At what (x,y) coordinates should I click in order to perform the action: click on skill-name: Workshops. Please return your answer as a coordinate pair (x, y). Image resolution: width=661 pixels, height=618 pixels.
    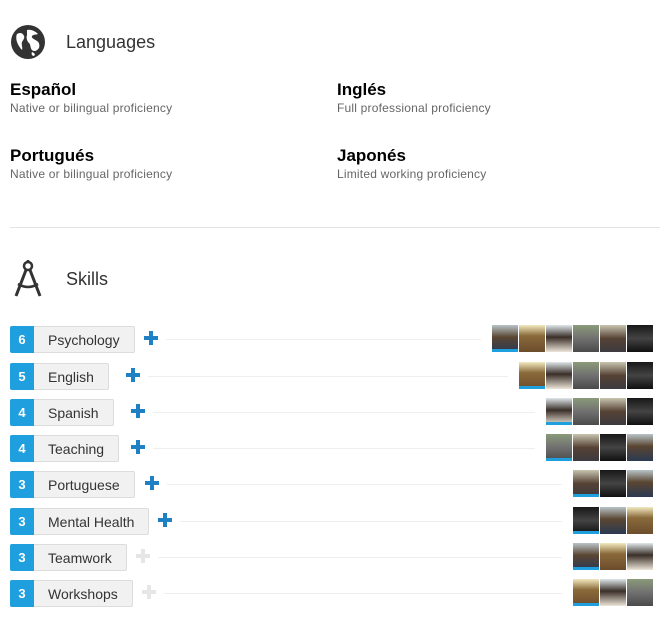
    Looking at the image, I should click on (83, 593).